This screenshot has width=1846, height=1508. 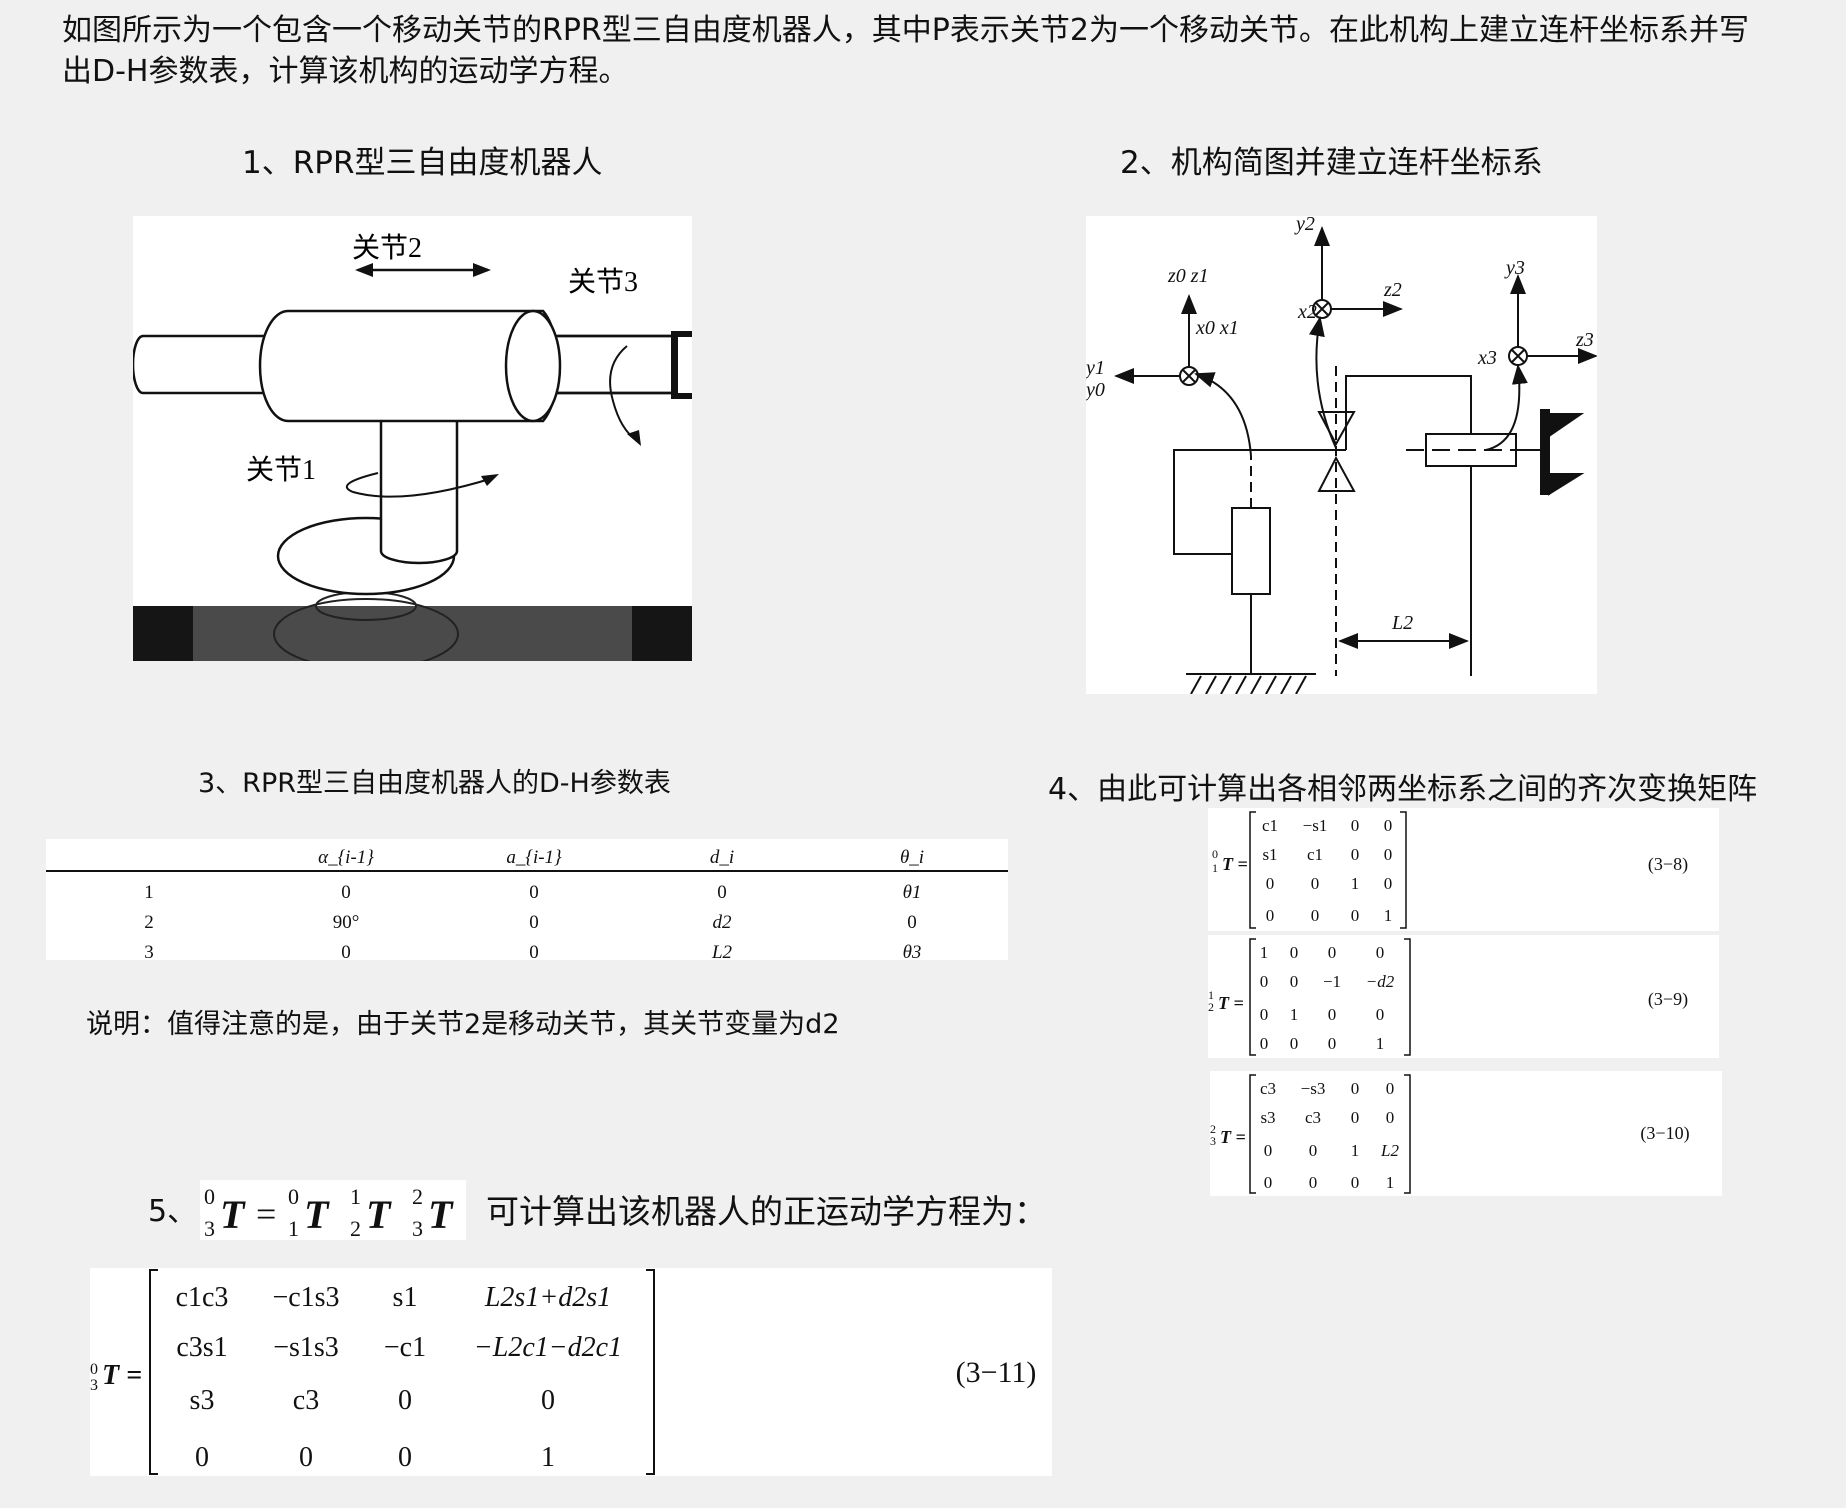 What do you see at coordinates (1388, 825) in the screenshot?
I see `m1-r1c4: 0` at bounding box center [1388, 825].